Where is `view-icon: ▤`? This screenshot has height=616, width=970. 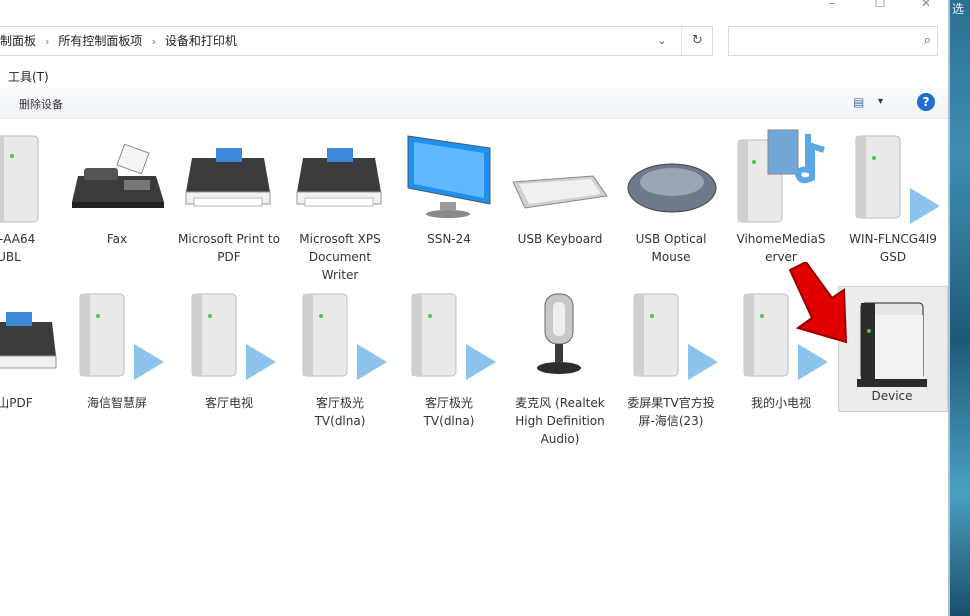
view-icon: ▤ is located at coordinates (858, 102).